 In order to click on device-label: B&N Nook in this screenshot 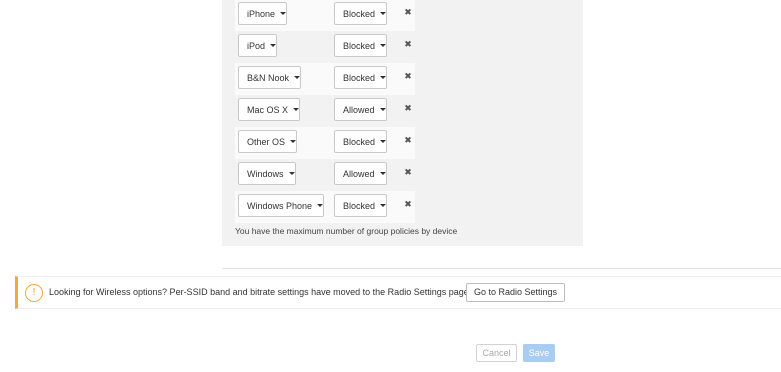, I will do `click(268, 77)`.